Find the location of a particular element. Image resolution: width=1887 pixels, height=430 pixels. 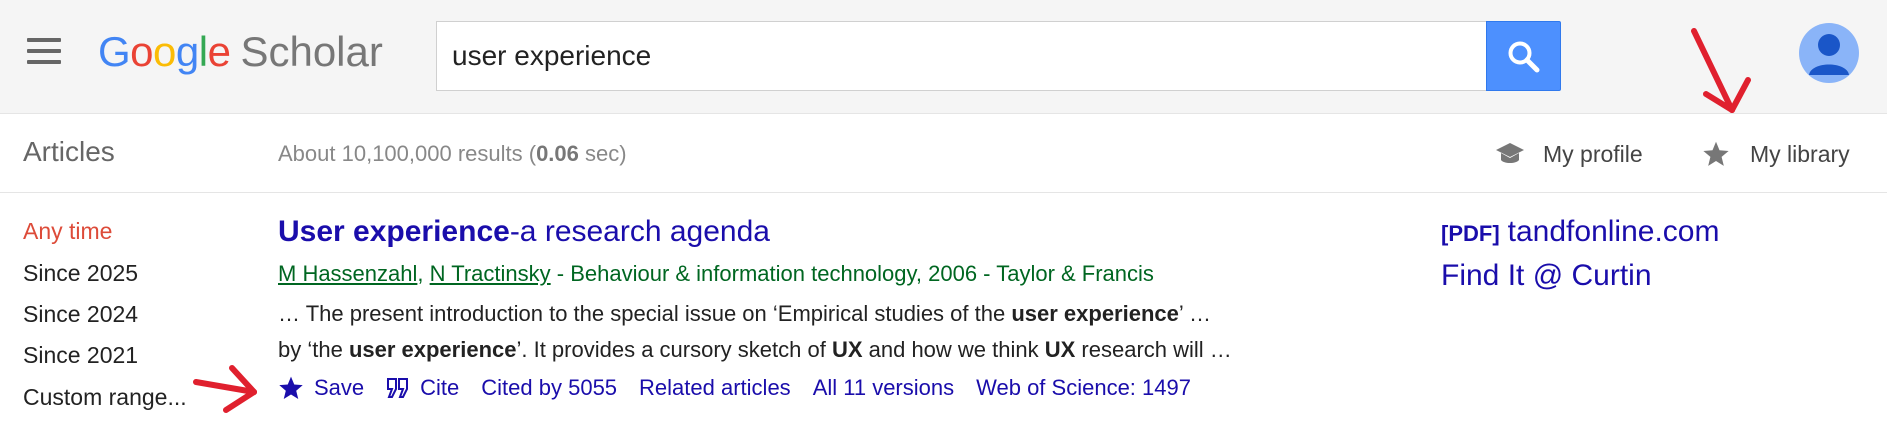

result-title-link: User experience-a research agenda is located at coordinates (524, 232).